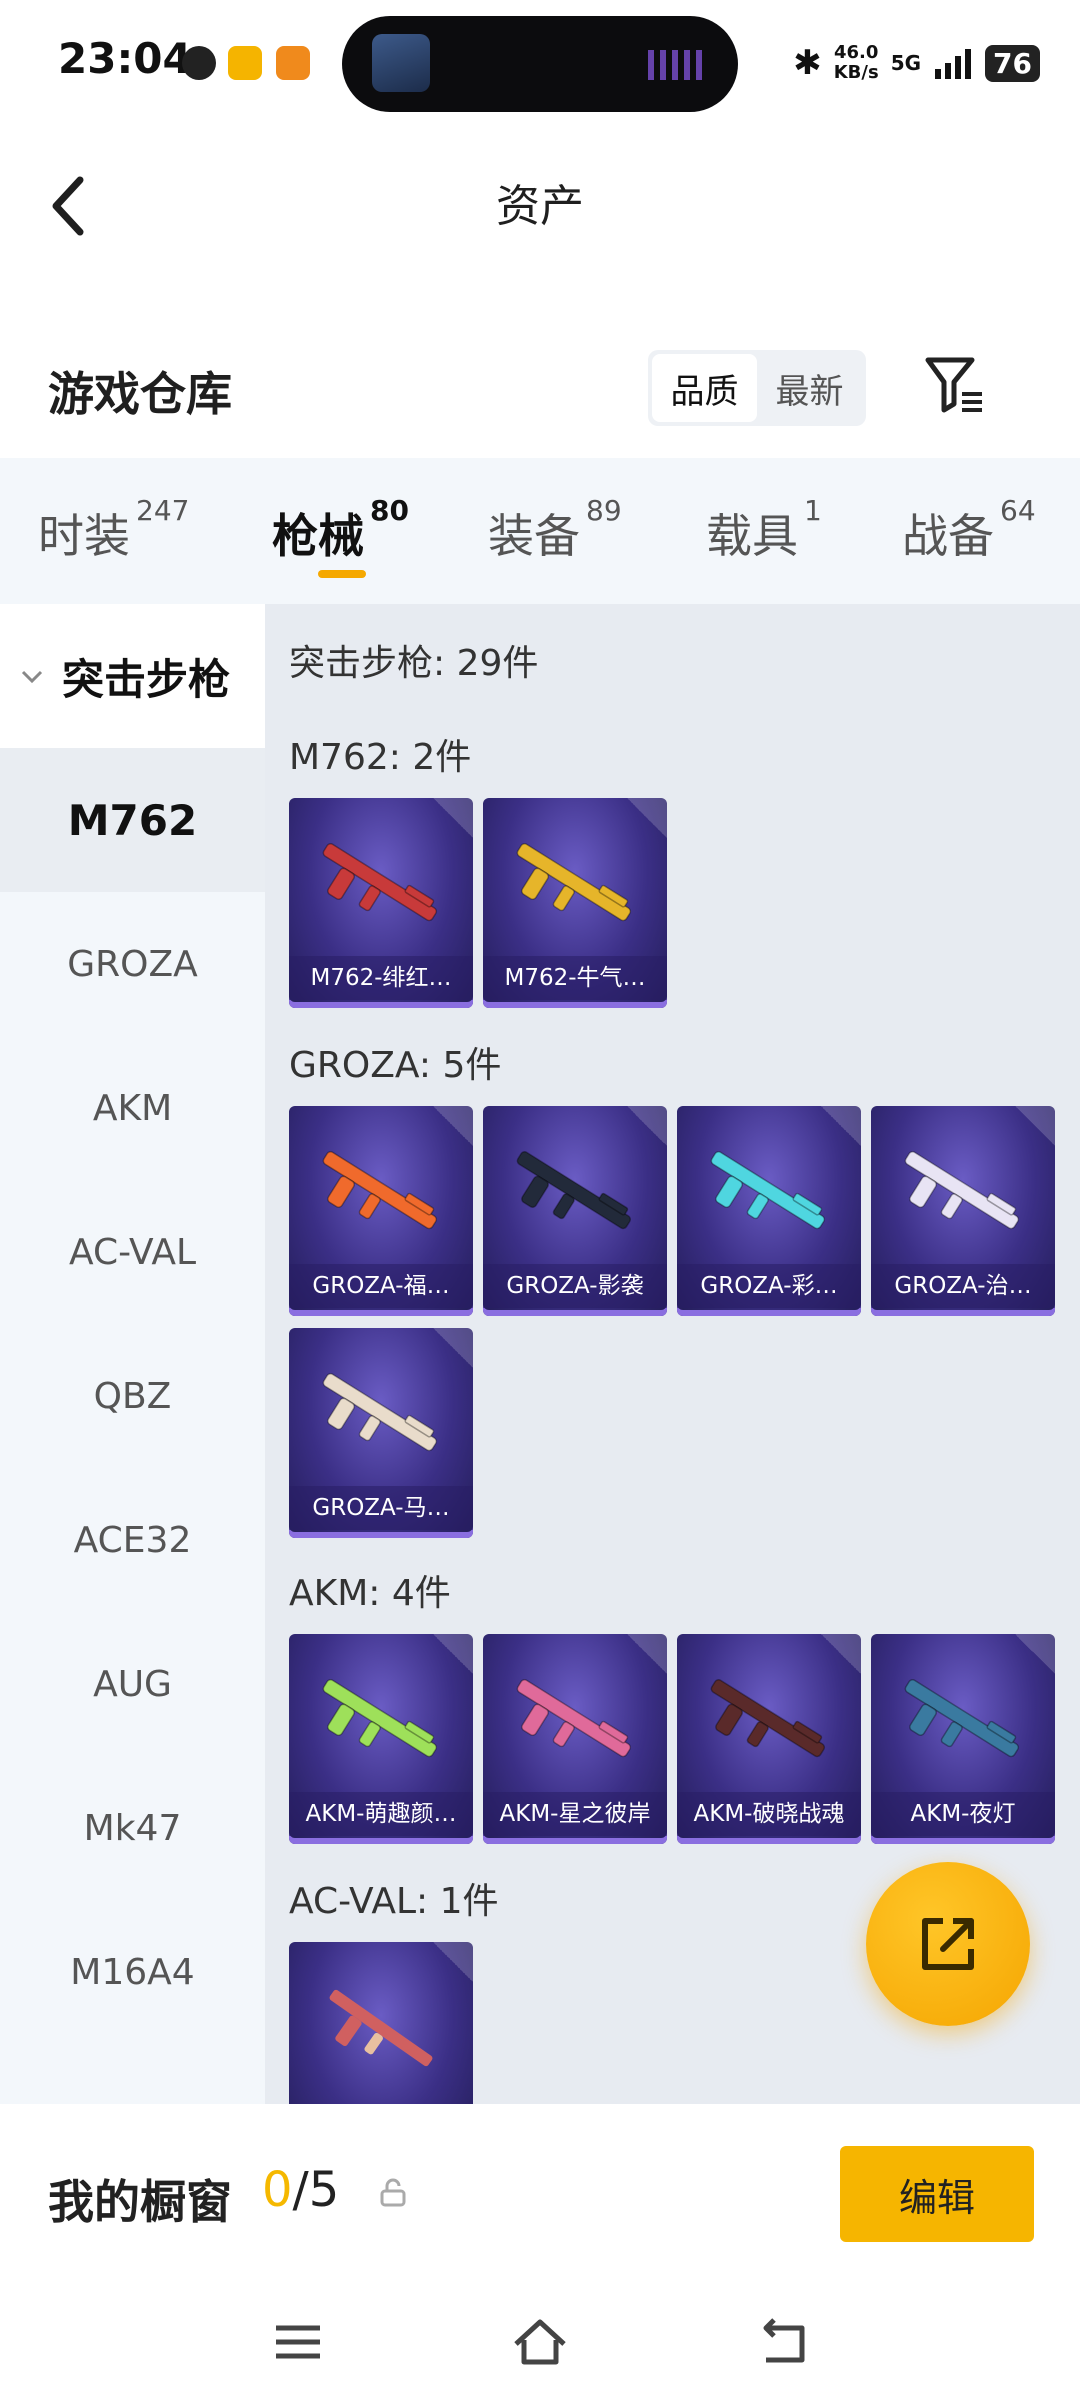 Image resolution: width=1080 pixels, height=2400 pixels. I want to click on showcase-bar: 我的橱窗 0/5 编辑, so click(540, 2194).